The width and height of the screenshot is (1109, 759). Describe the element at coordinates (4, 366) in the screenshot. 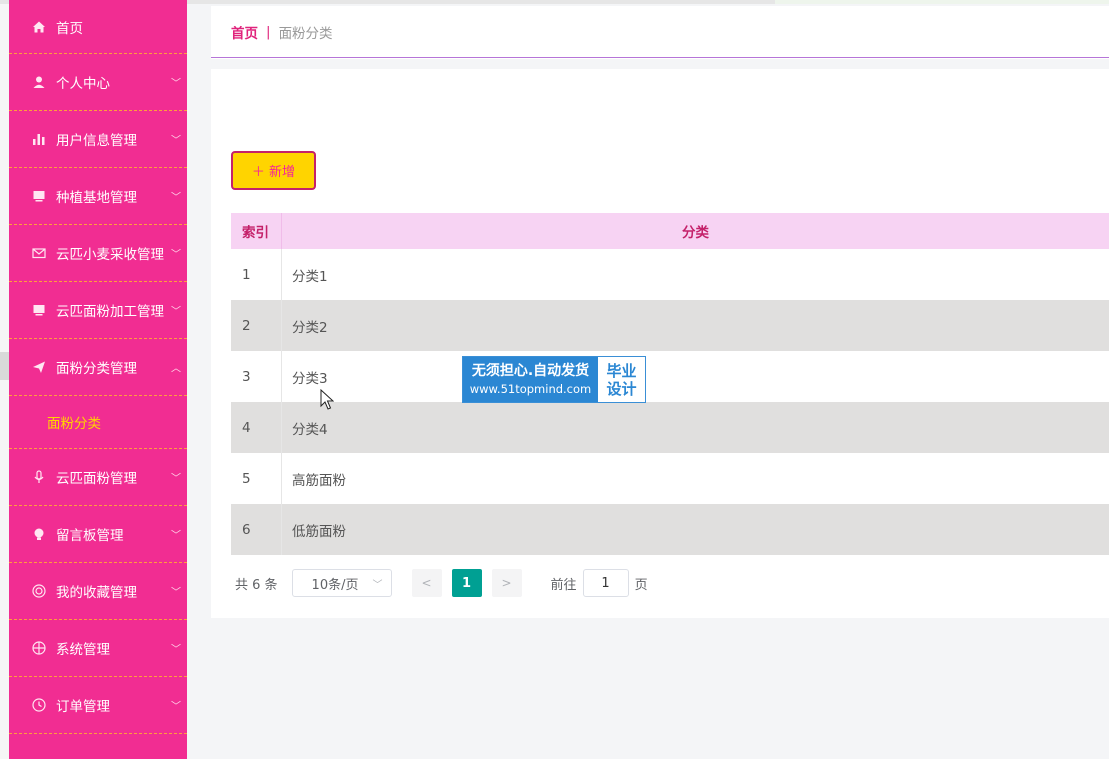

I see `gutter-tab` at that location.